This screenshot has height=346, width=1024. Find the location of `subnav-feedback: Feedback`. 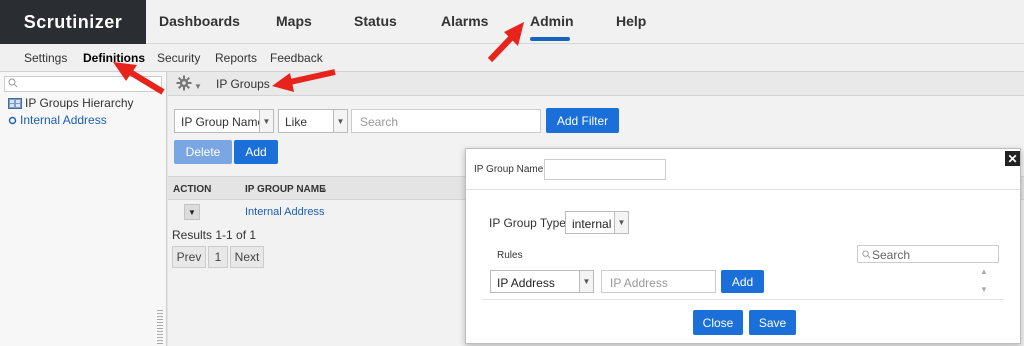

subnav-feedback: Feedback is located at coordinates (296, 58).